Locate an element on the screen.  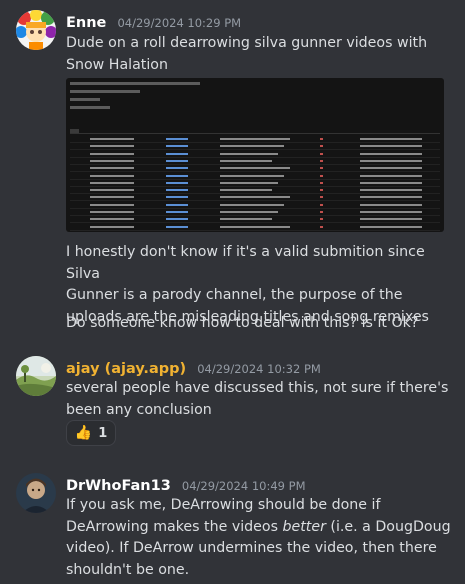
reaction-count: 1 is located at coordinates (103, 433).